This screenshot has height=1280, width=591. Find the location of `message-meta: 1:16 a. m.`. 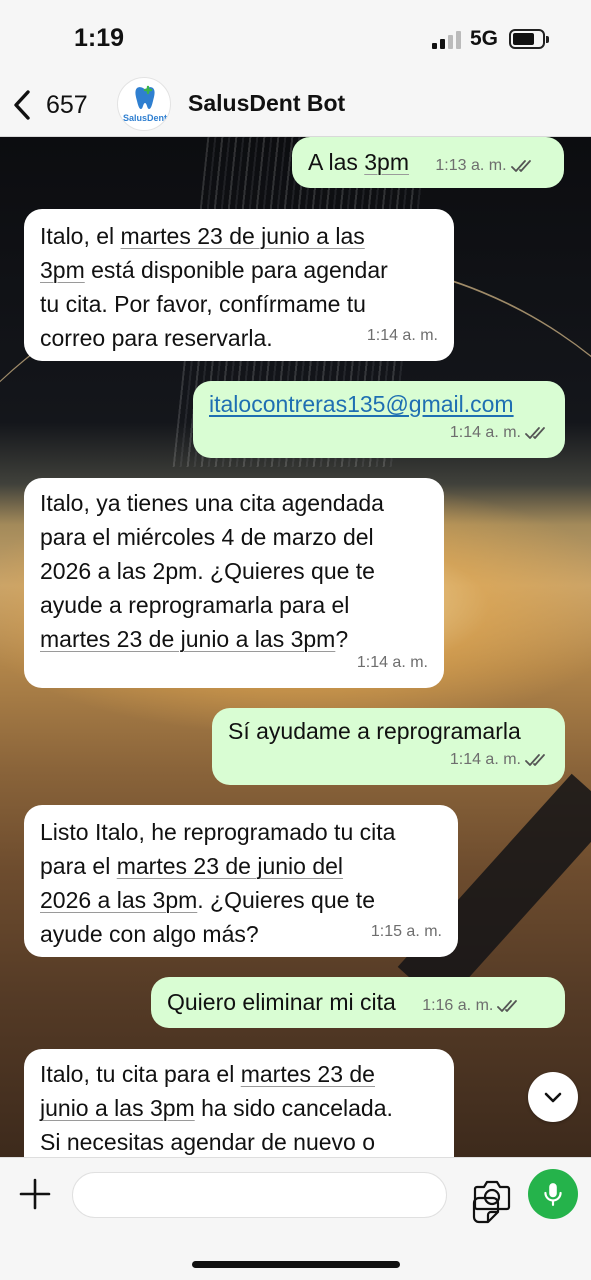

message-meta: 1:16 a. m. is located at coordinates (471, 1006).